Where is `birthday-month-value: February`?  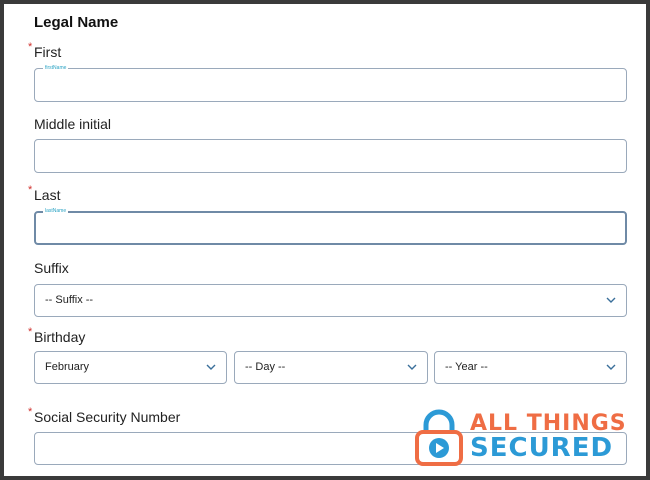 birthday-month-value: February is located at coordinates (67, 367).